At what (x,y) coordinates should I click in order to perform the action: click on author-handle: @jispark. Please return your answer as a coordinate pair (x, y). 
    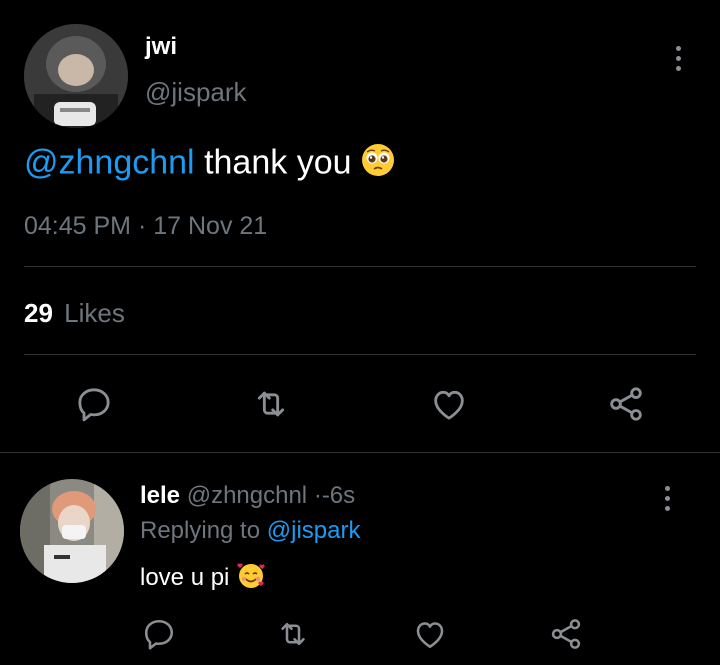
    Looking at the image, I should click on (196, 92).